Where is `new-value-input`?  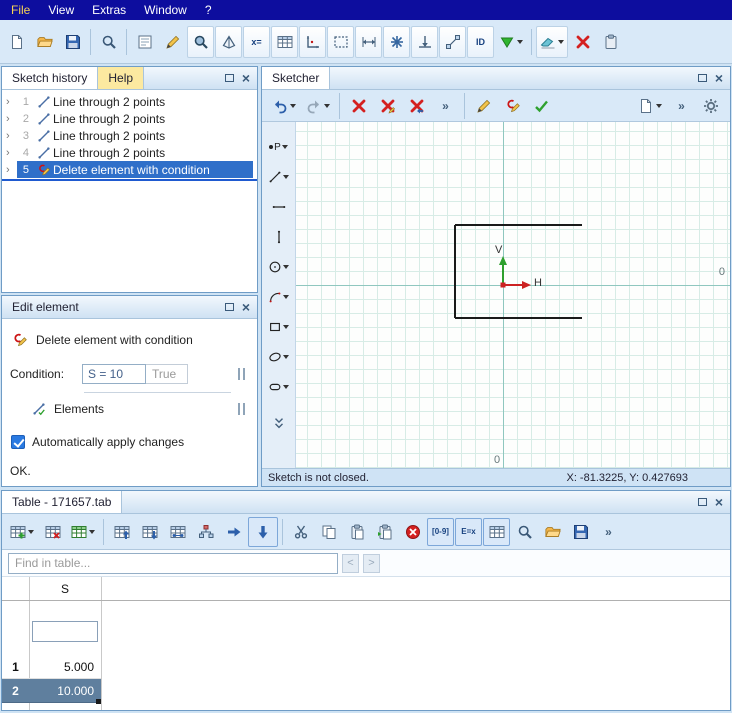
new-value-input is located at coordinates (65, 631).